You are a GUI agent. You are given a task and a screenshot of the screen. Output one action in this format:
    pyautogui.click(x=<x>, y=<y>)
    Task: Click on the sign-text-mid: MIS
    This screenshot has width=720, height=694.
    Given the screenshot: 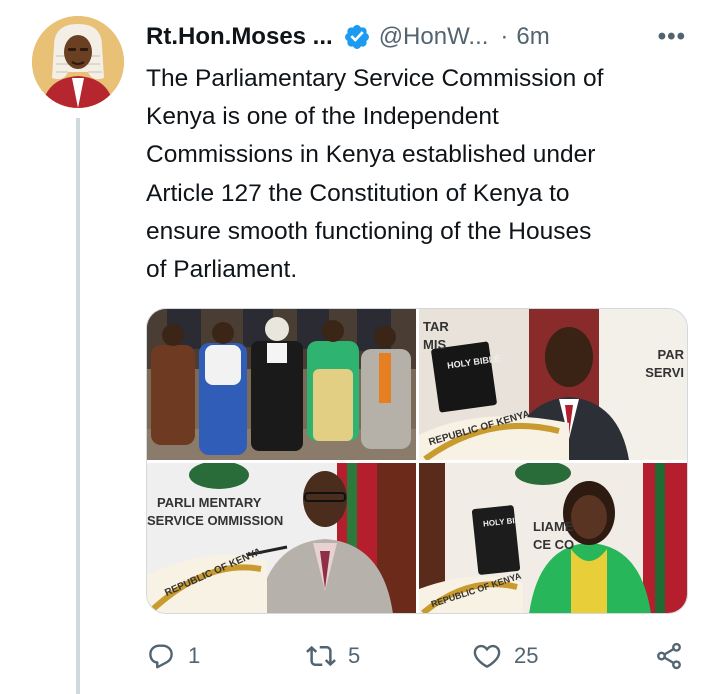 What is the action you would take?
    pyautogui.click(x=435, y=344)
    